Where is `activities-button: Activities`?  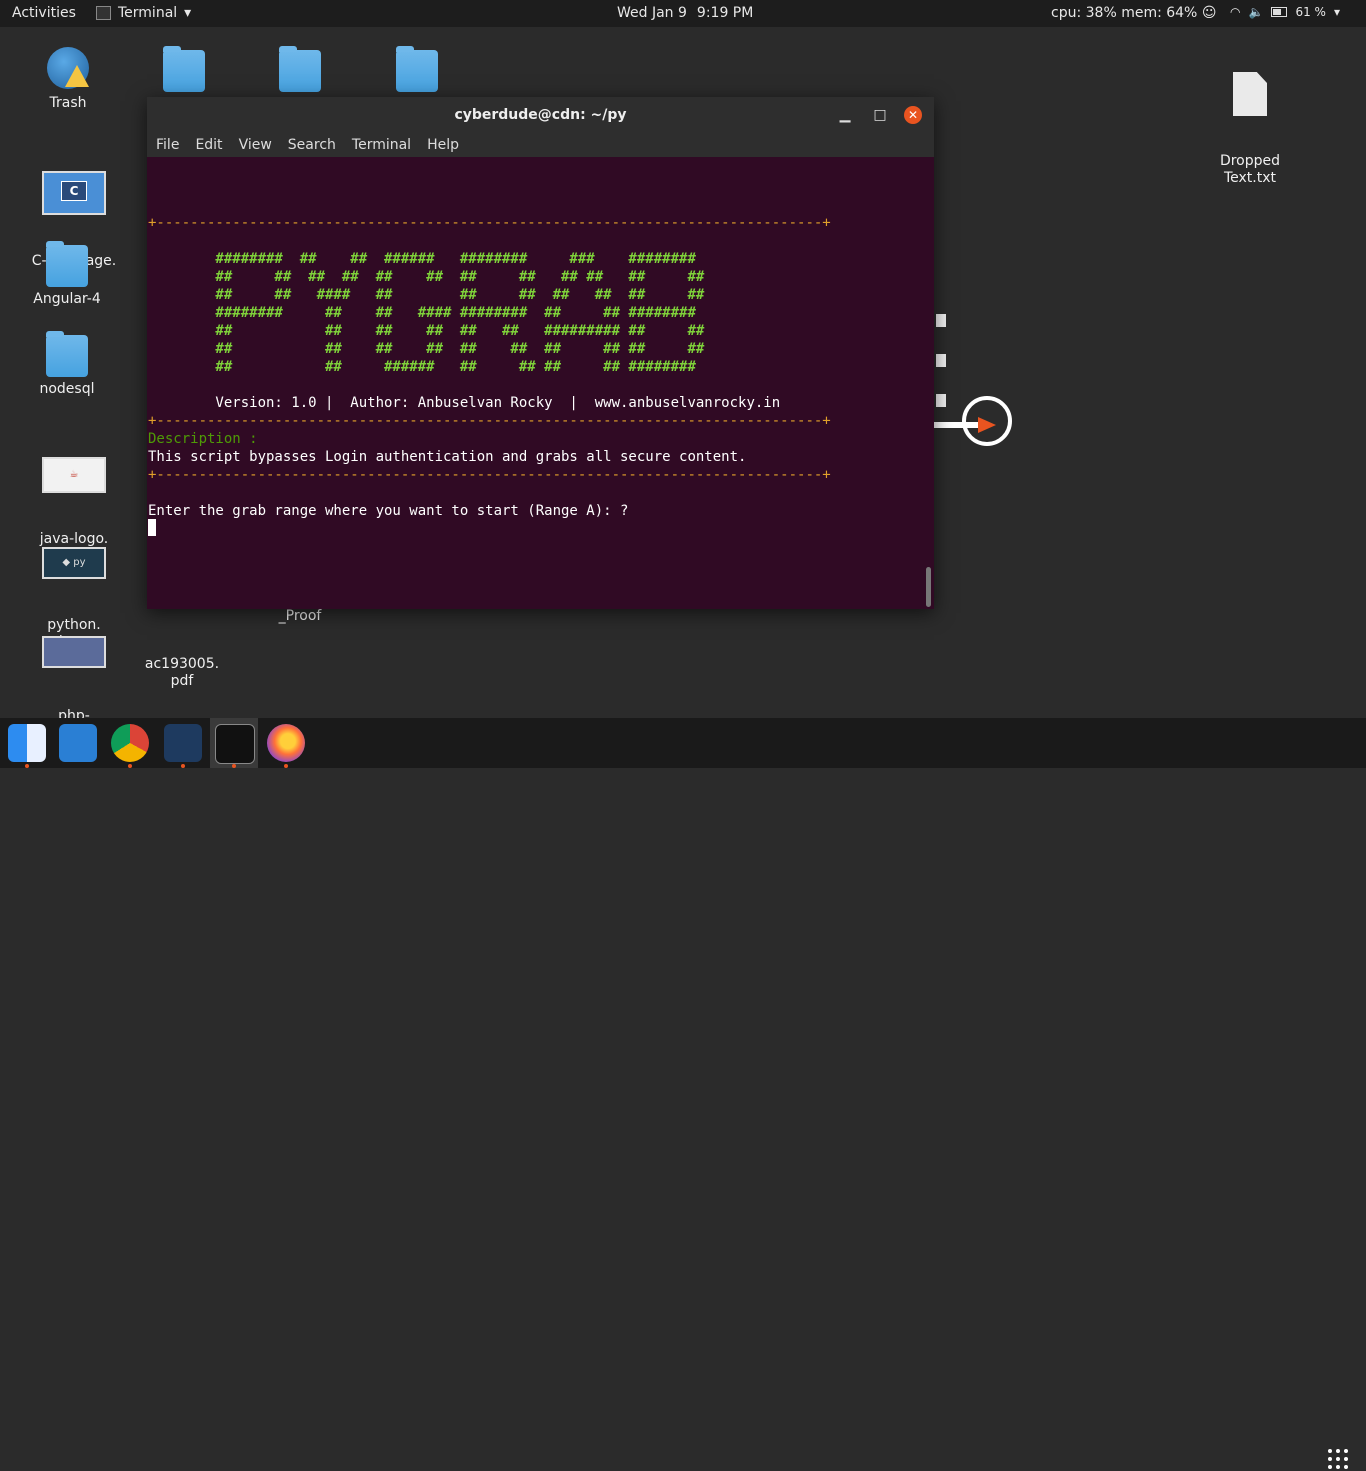
activities-button: Activities is located at coordinates (44, 13).